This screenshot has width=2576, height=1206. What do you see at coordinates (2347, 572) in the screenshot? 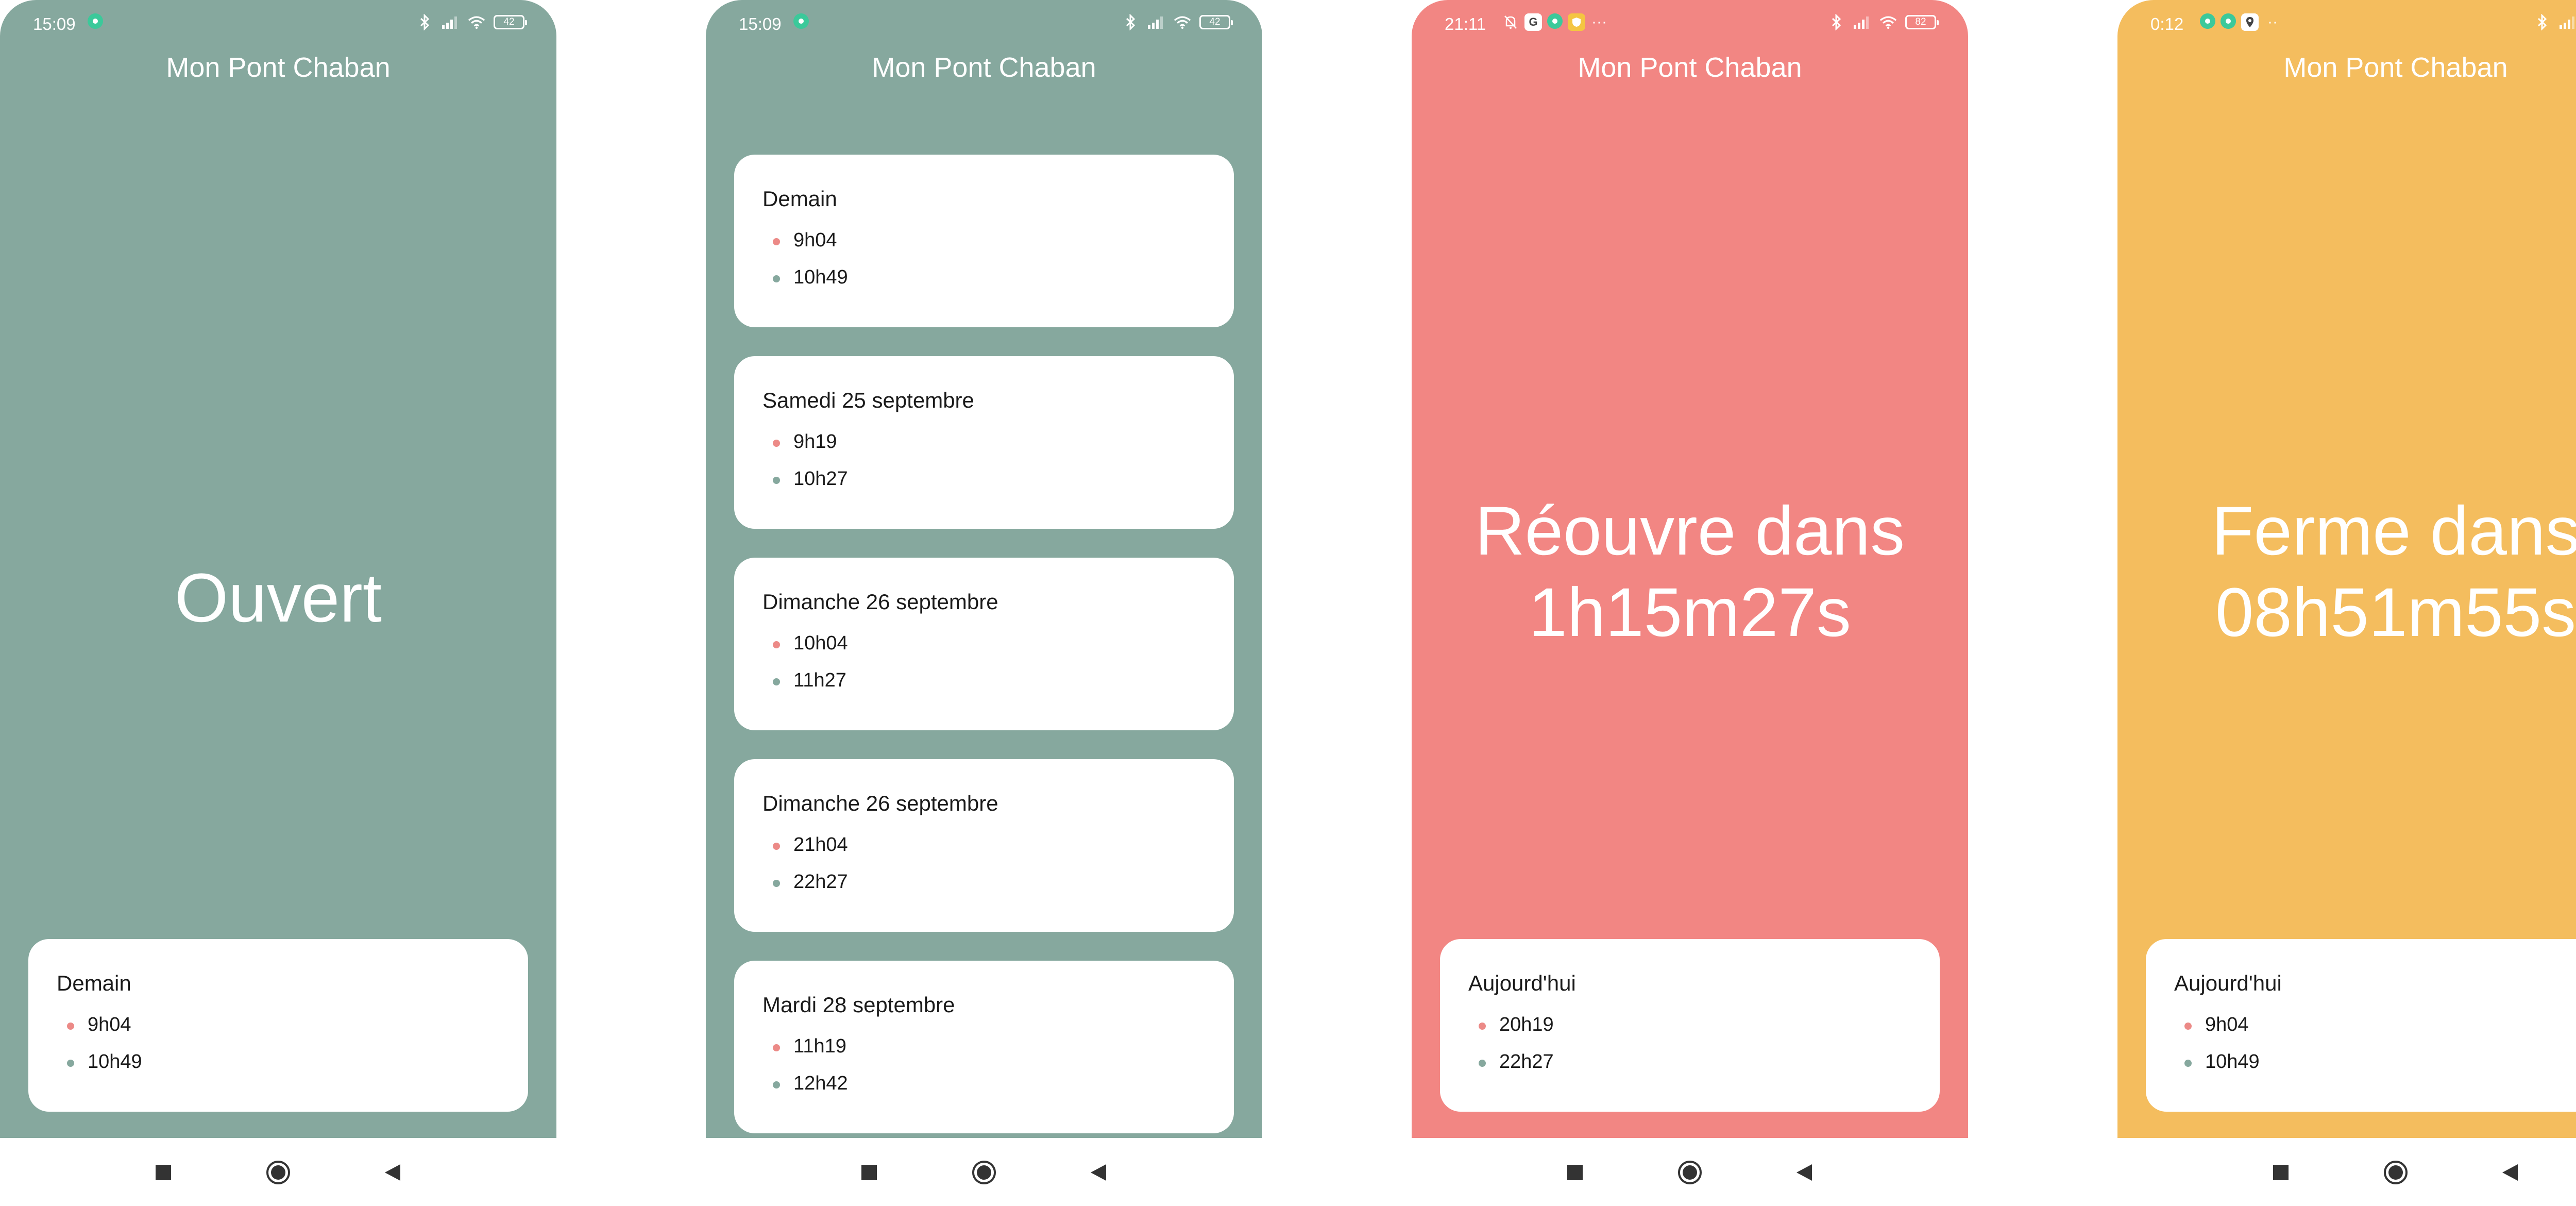
I see `bridge-status: Ferme dans 08h51m55s` at bounding box center [2347, 572].